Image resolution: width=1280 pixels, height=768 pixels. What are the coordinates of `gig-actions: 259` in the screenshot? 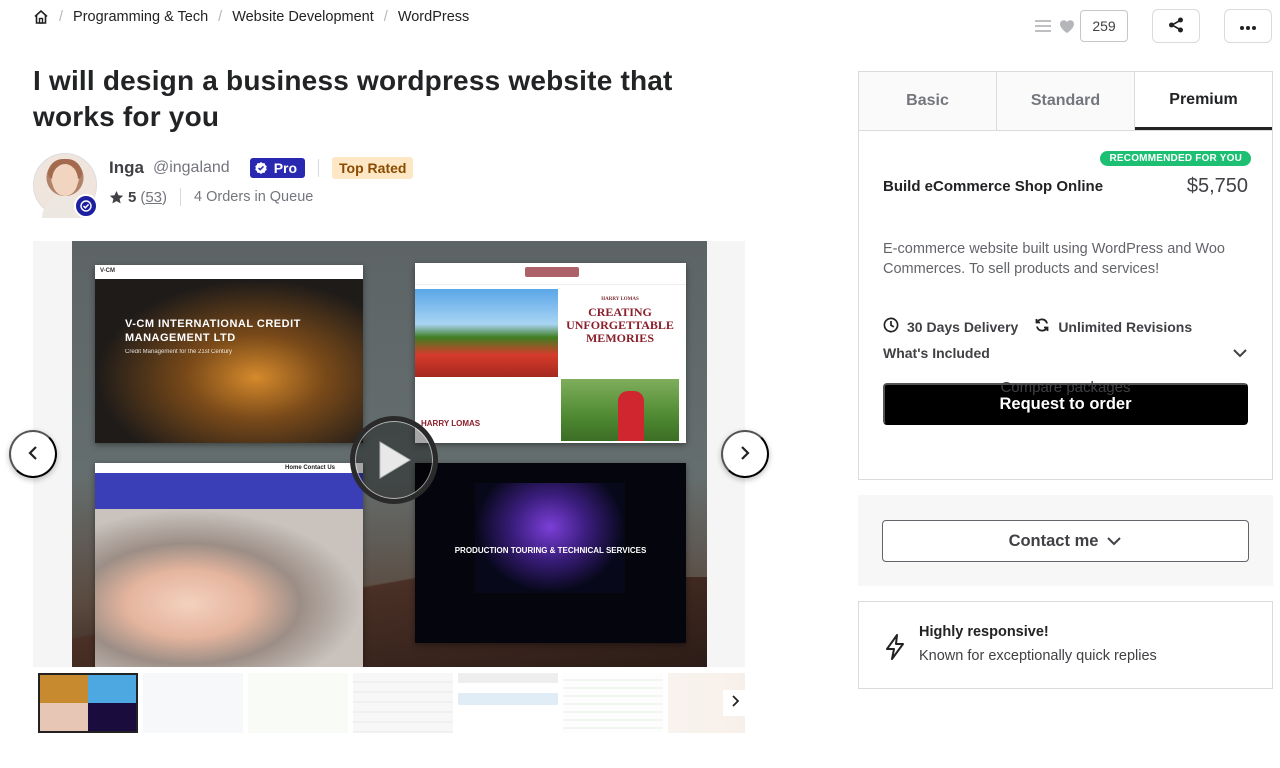 It's located at (1153, 26).